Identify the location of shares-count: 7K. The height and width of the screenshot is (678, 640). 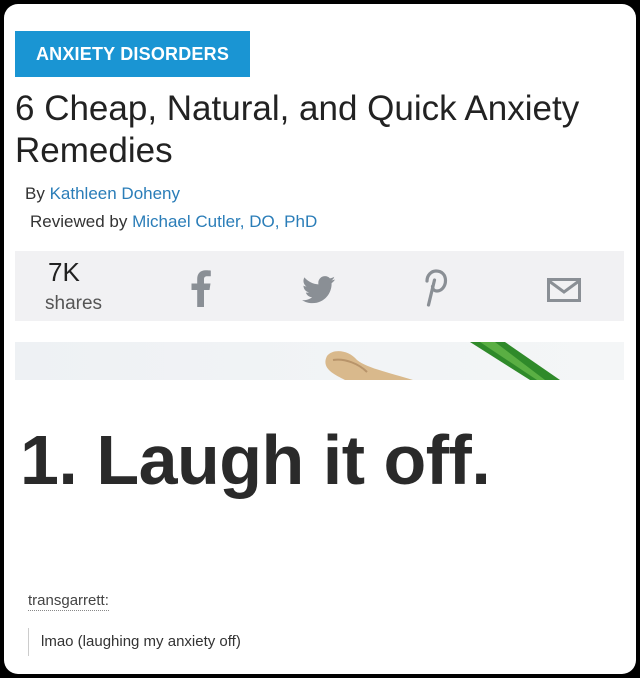
(64, 272).